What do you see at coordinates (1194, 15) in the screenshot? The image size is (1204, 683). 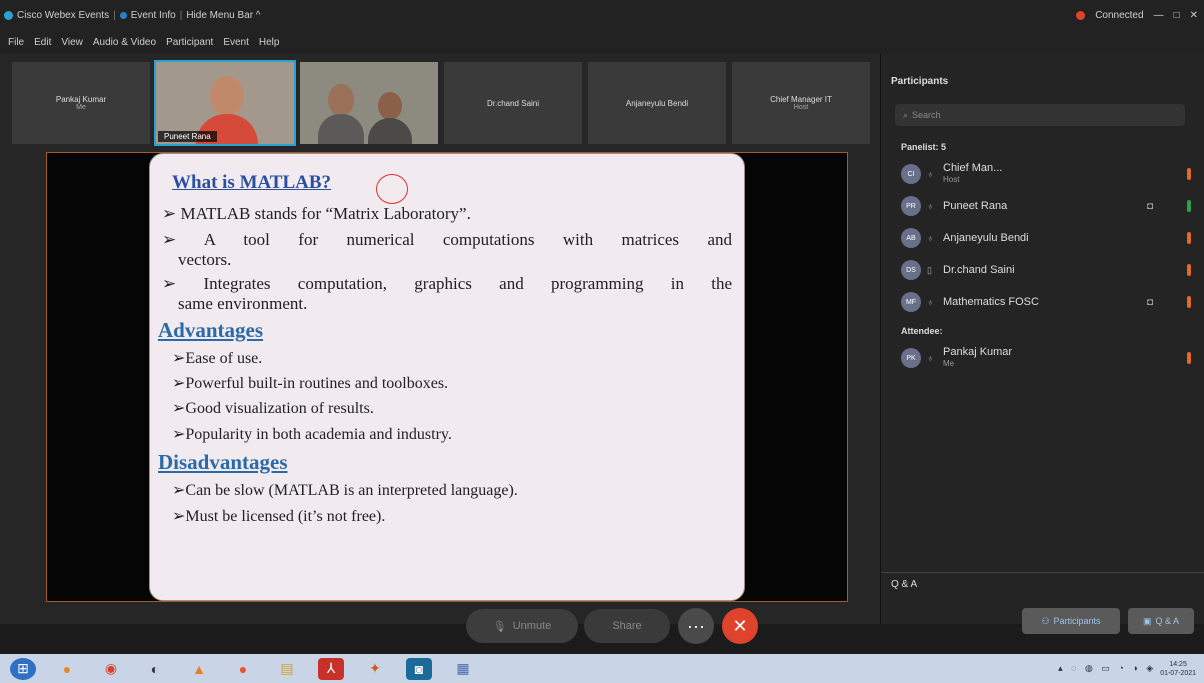 I see `close-window-button: ✕` at bounding box center [1194, 15].